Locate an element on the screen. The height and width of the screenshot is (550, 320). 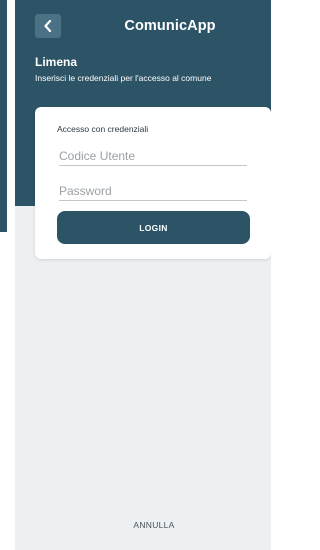
password-input is located at coordinates (153, 191).